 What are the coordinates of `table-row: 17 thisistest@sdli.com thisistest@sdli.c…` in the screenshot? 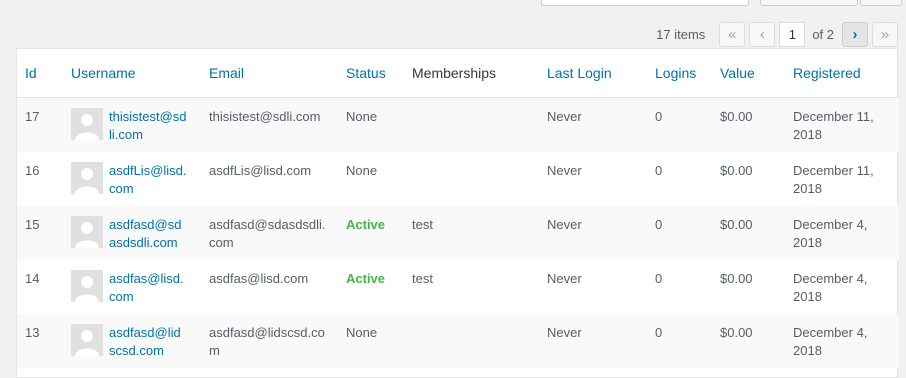 It's located at (458, 124).